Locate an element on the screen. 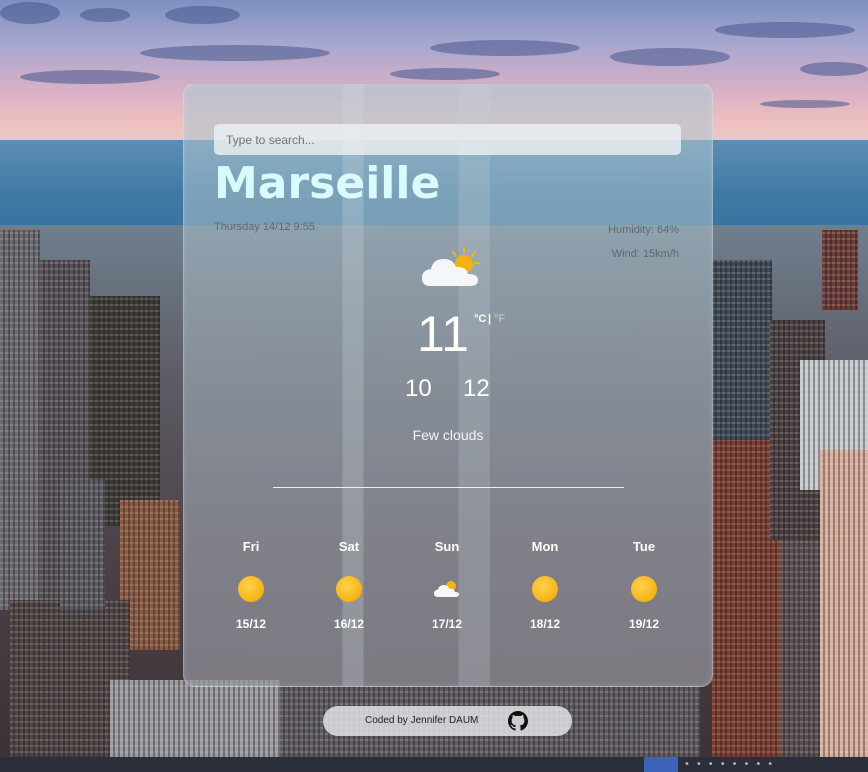  celsius-toggle: °C is located at coordinates (480, 319).